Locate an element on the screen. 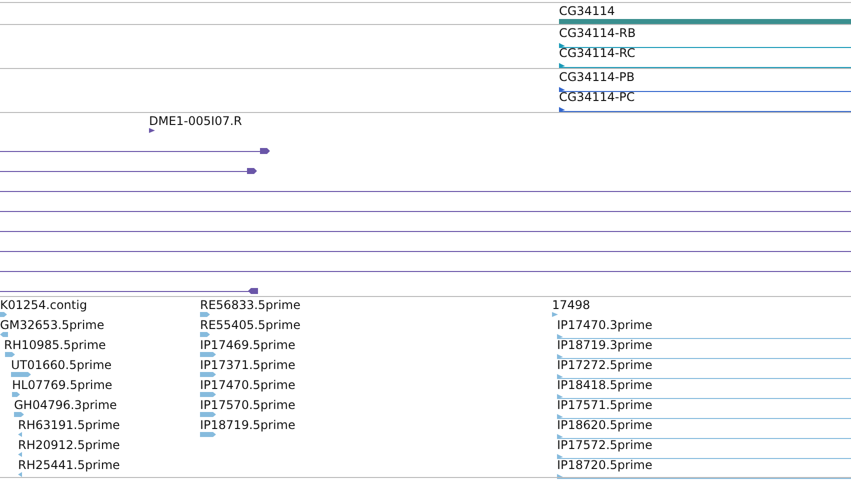  feature-label: IP17470.3prime is located at coordinates (604, 325).